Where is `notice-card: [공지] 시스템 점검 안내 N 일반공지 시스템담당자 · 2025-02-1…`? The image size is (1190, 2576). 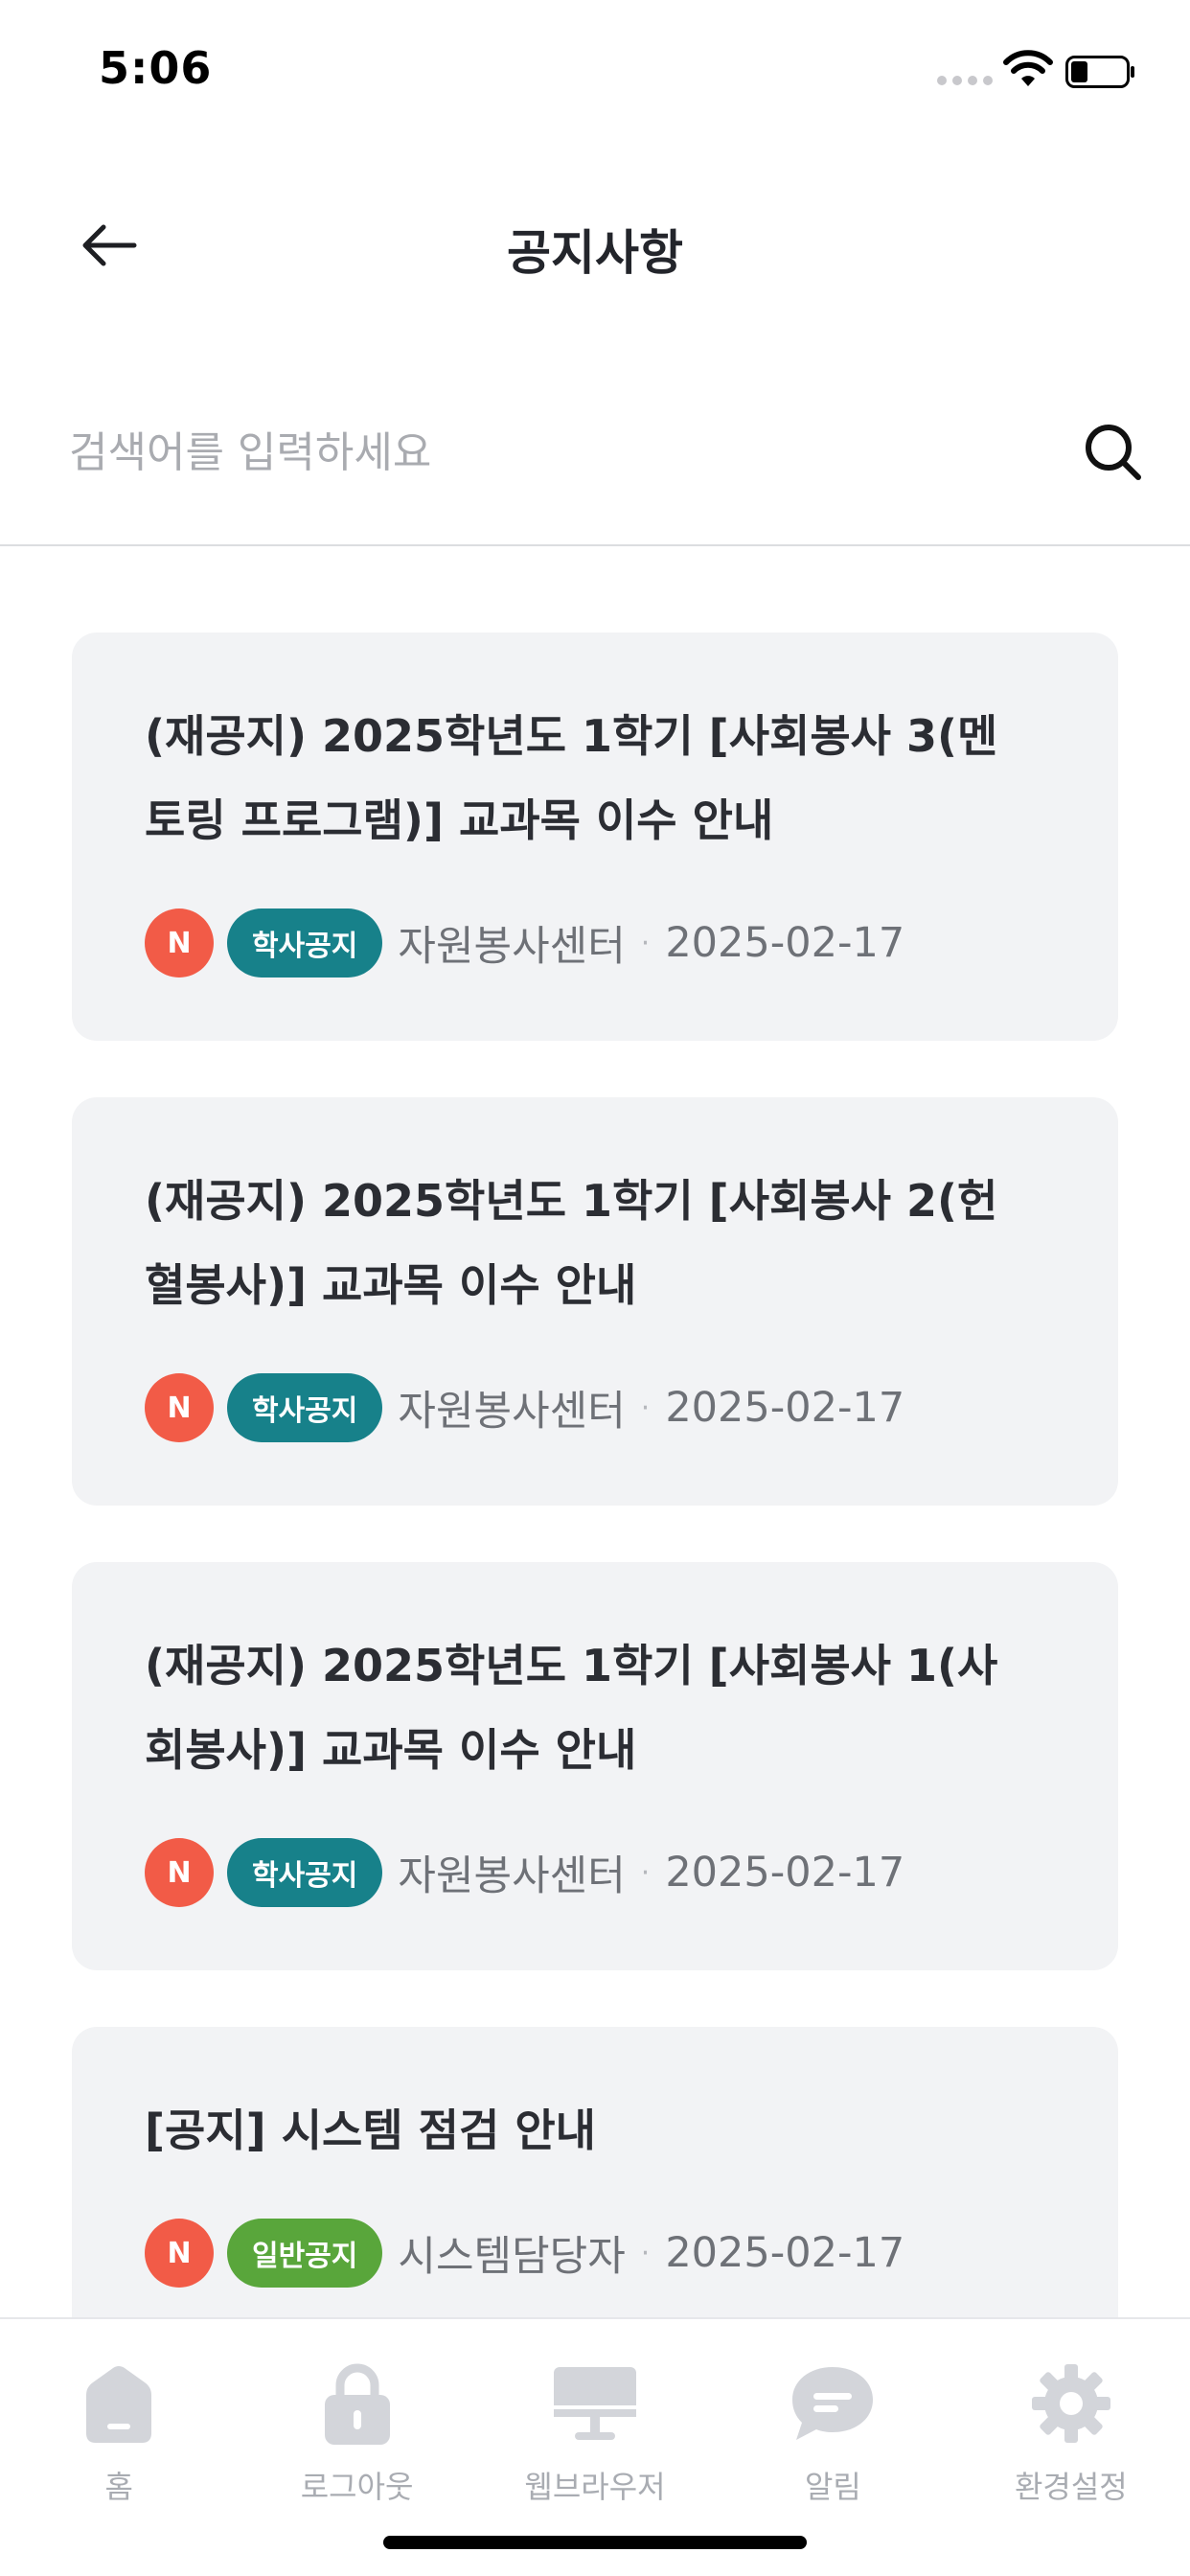
notice-card: [공지] 시스템 점검 안내 N 일반공지 시스템담당자 · 2025-02-1… is located at coordinates (595, 2172).